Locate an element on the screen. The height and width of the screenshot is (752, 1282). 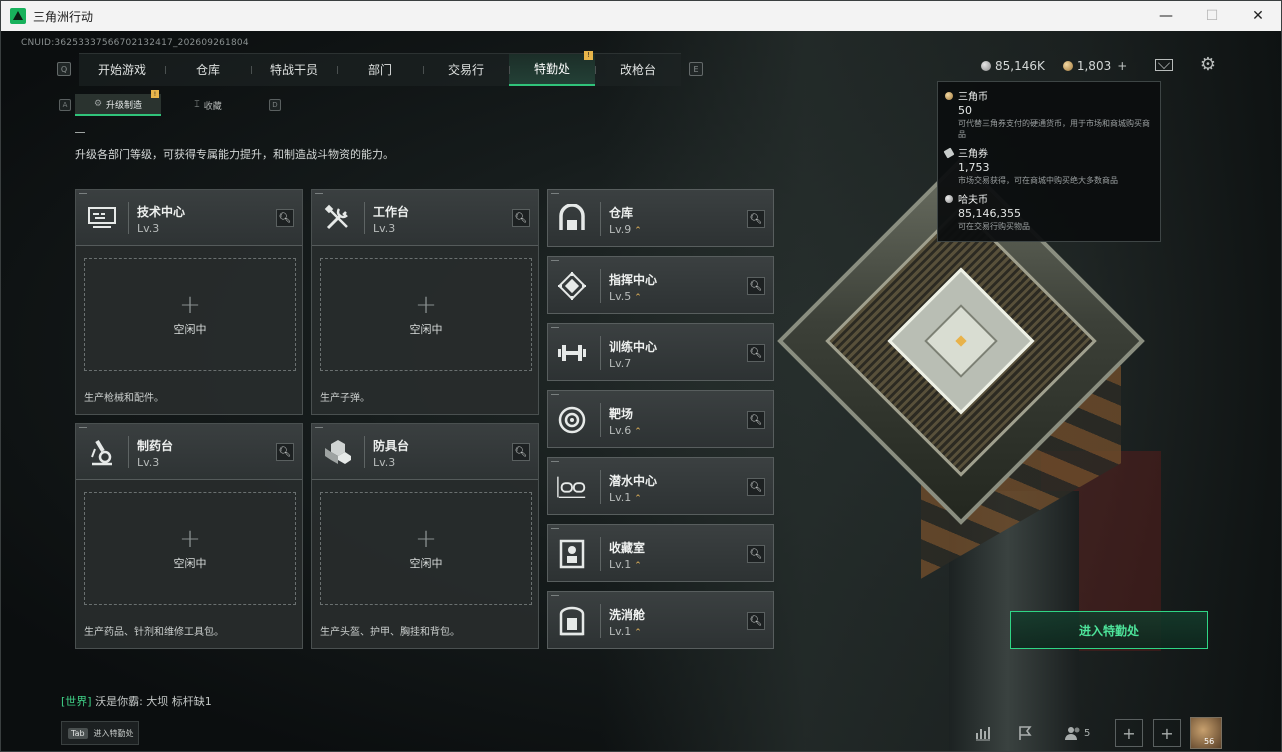
tools-icon is located at coordinates (338, 218).